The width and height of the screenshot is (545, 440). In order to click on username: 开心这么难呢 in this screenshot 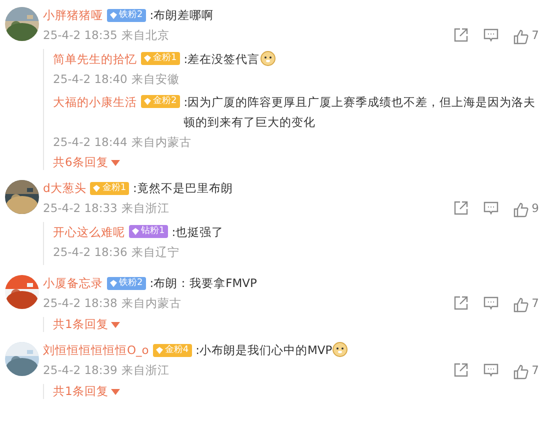, I will do `click(89, 232)`.